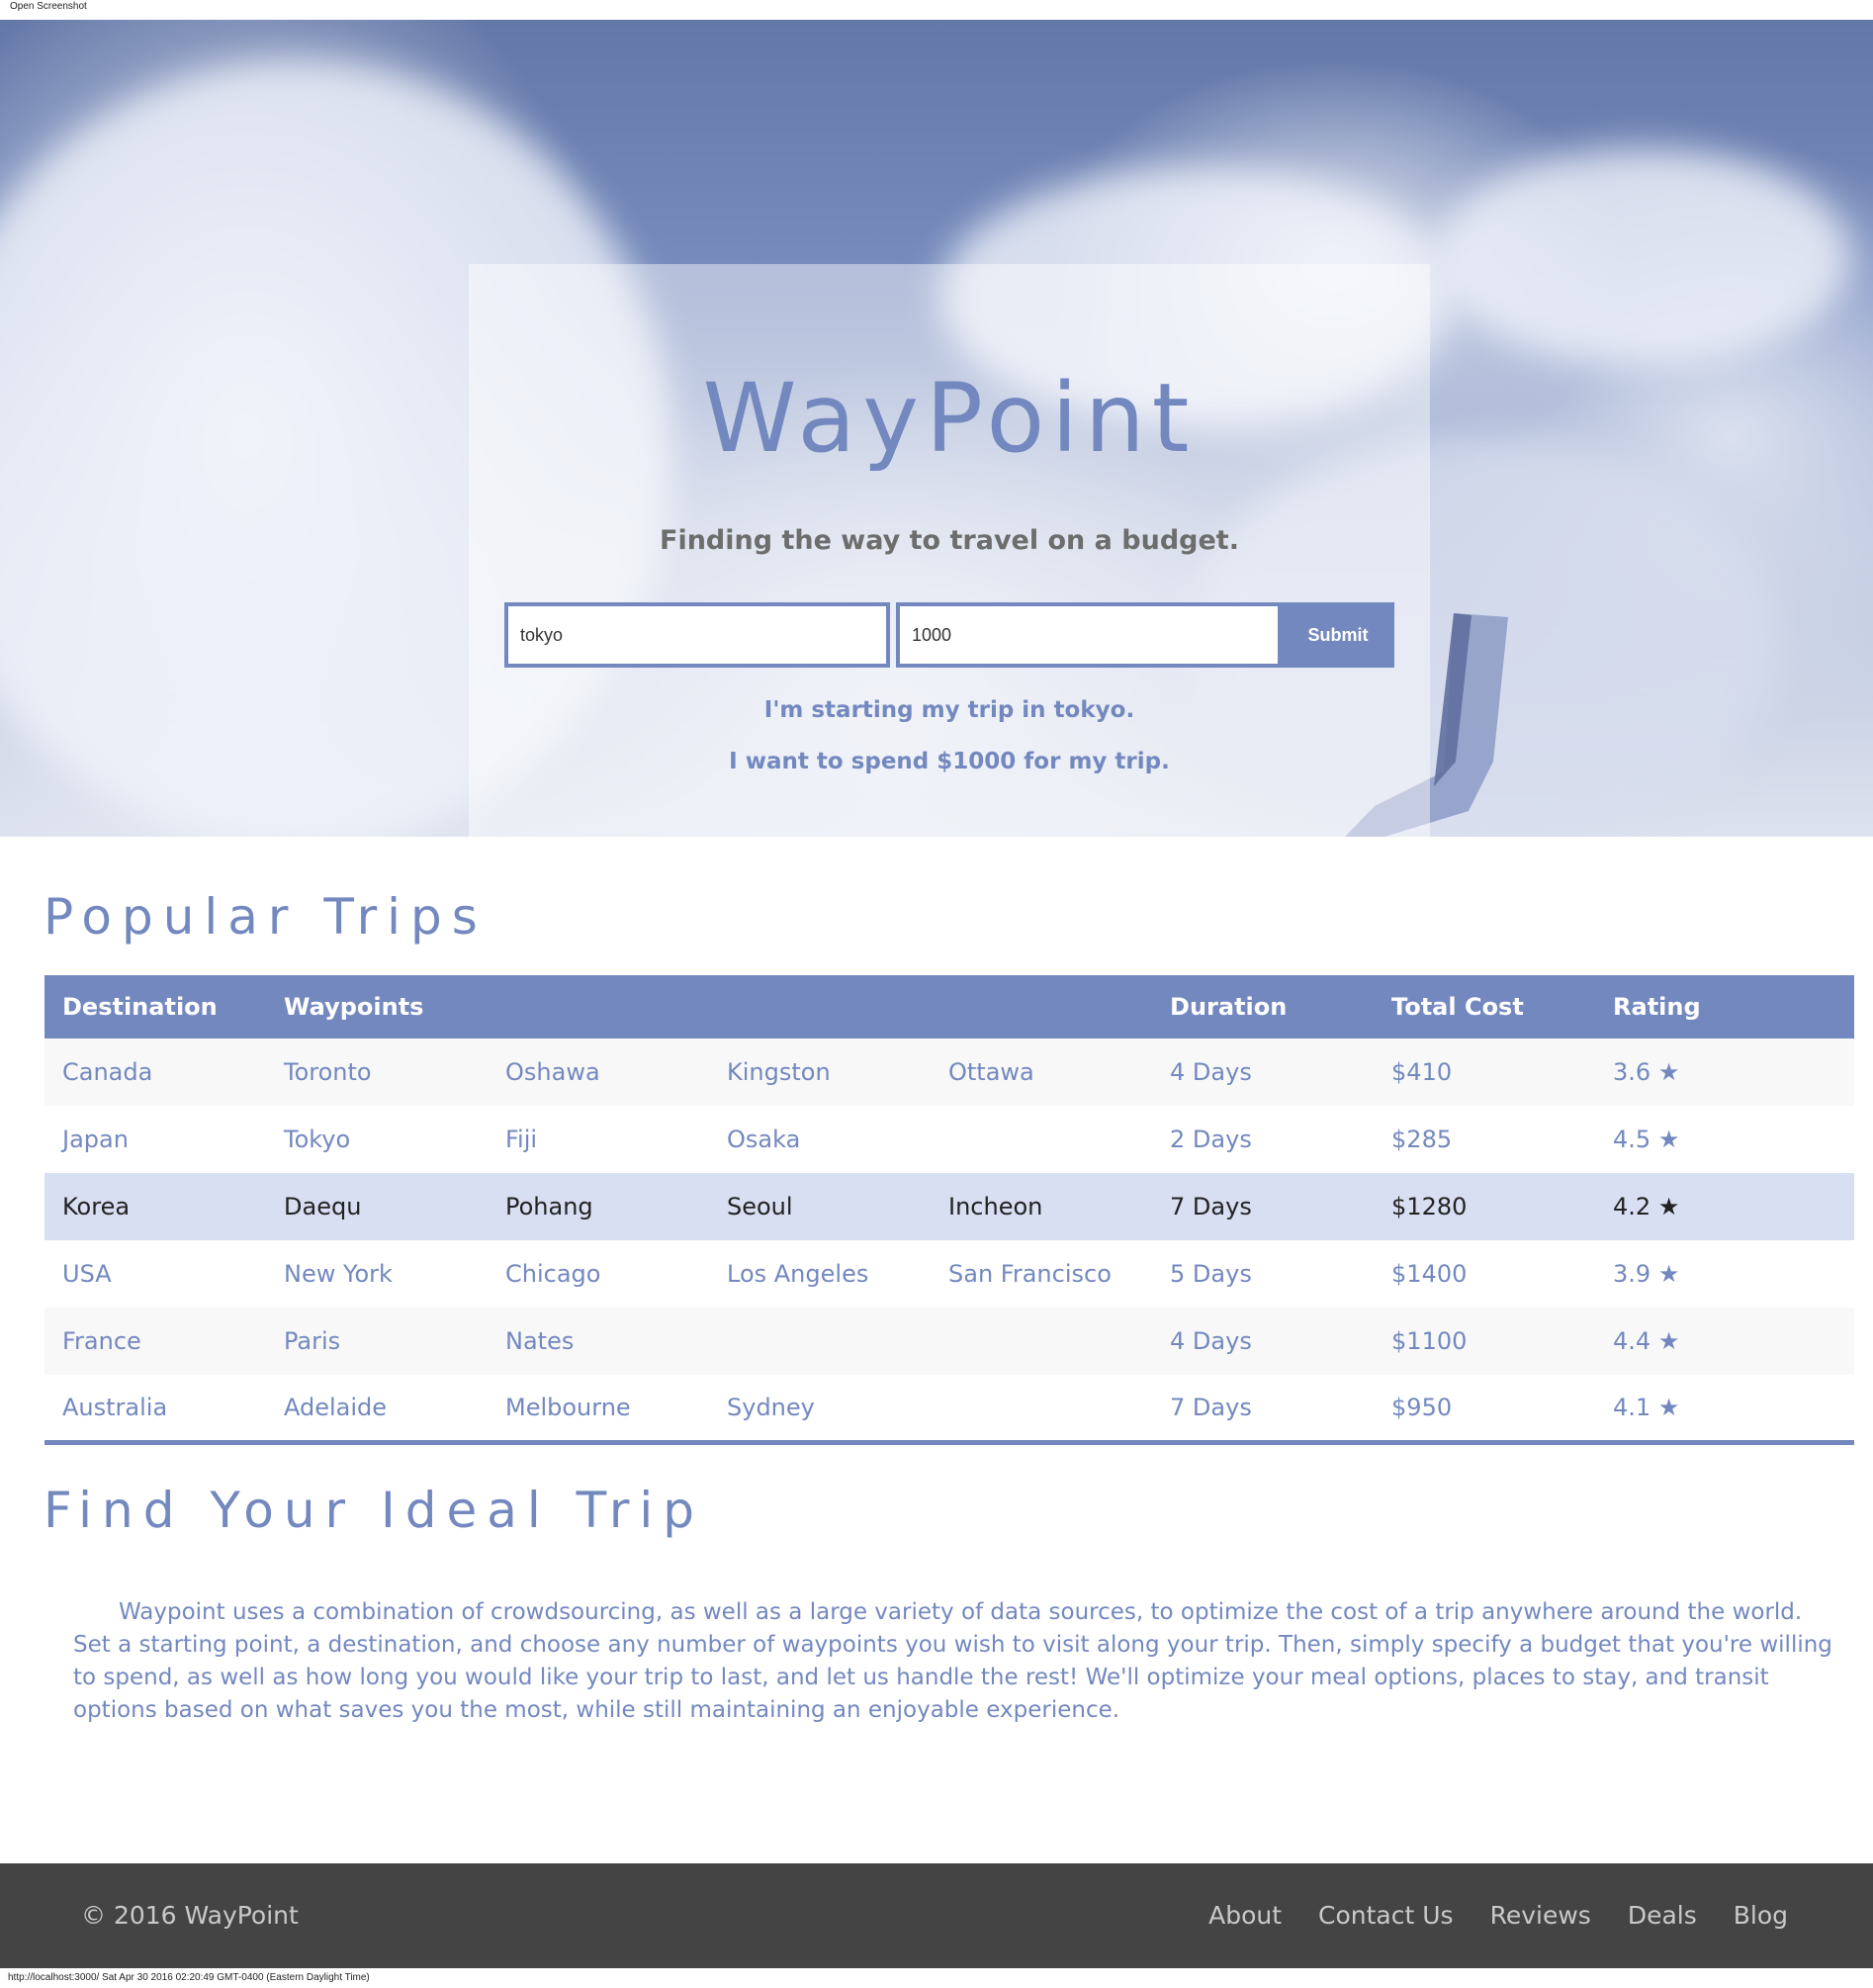 The image size is (1873, 1988). I want to click on waypoint-cell: Paris, so click(377, 1341).